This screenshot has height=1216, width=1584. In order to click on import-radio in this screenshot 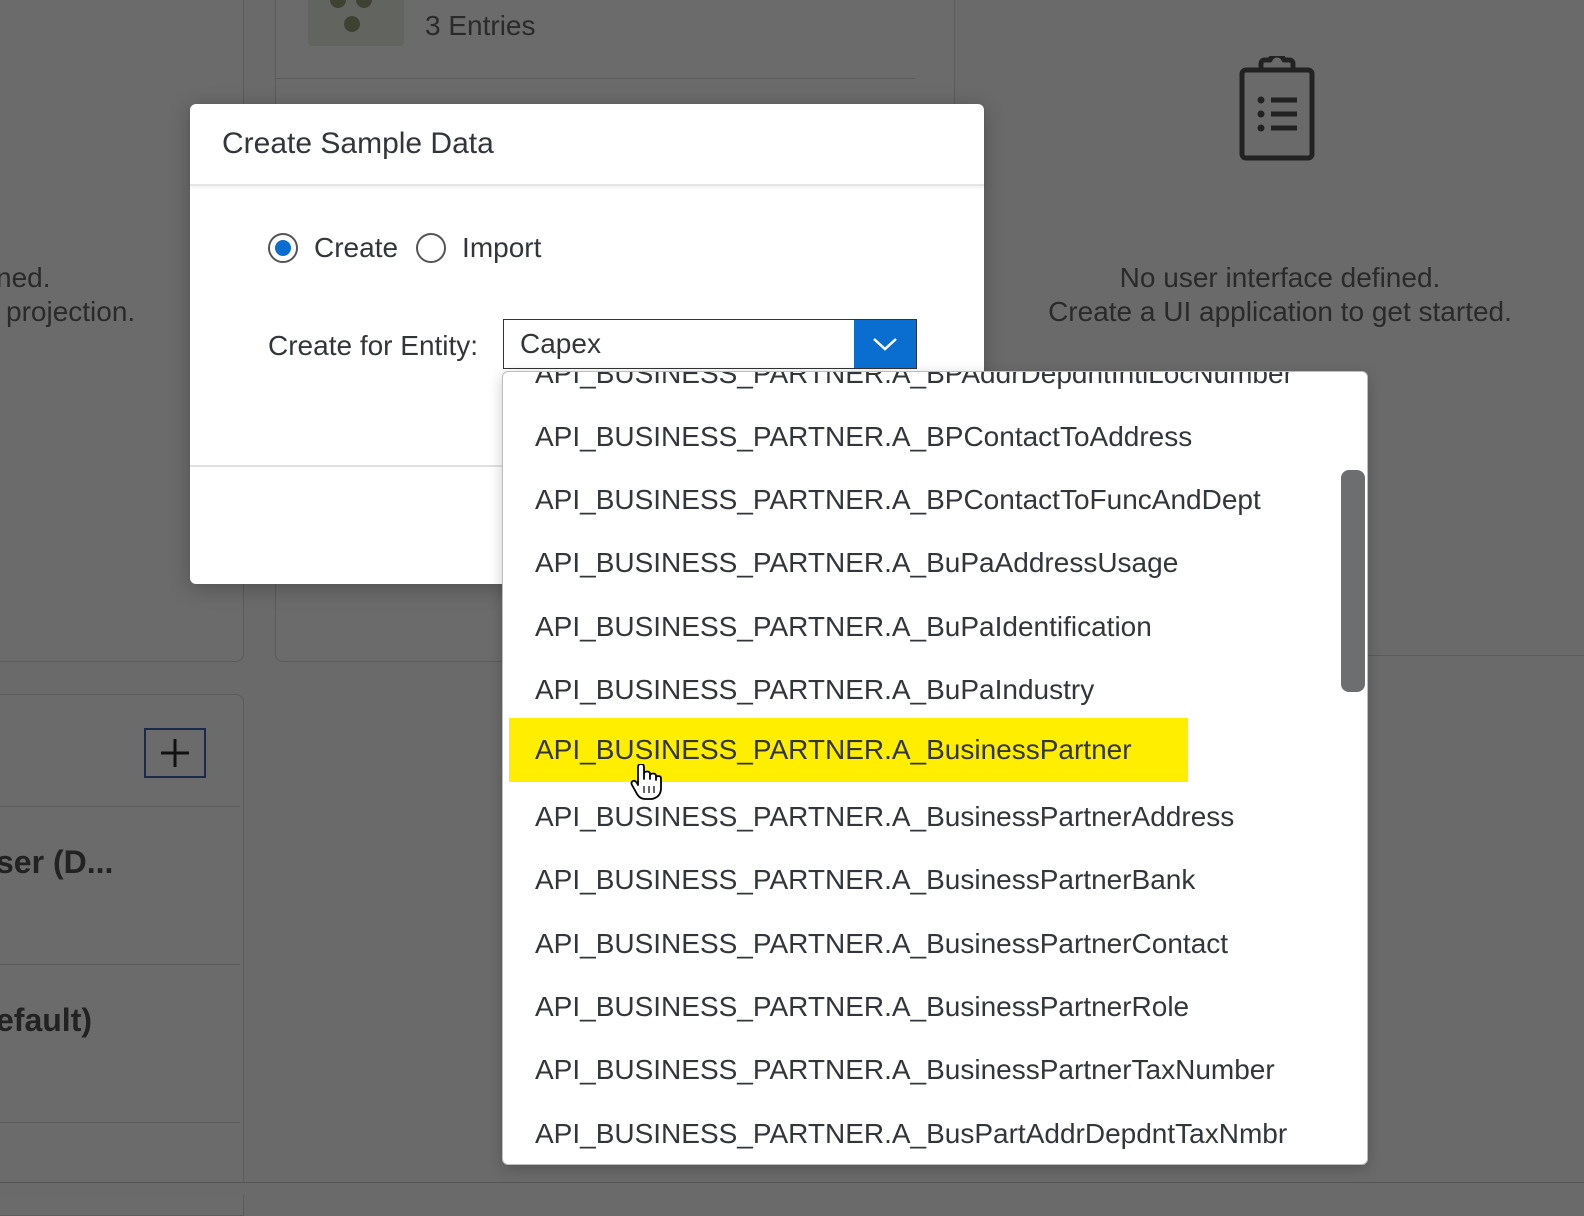, I will do `click(431, 248)`.